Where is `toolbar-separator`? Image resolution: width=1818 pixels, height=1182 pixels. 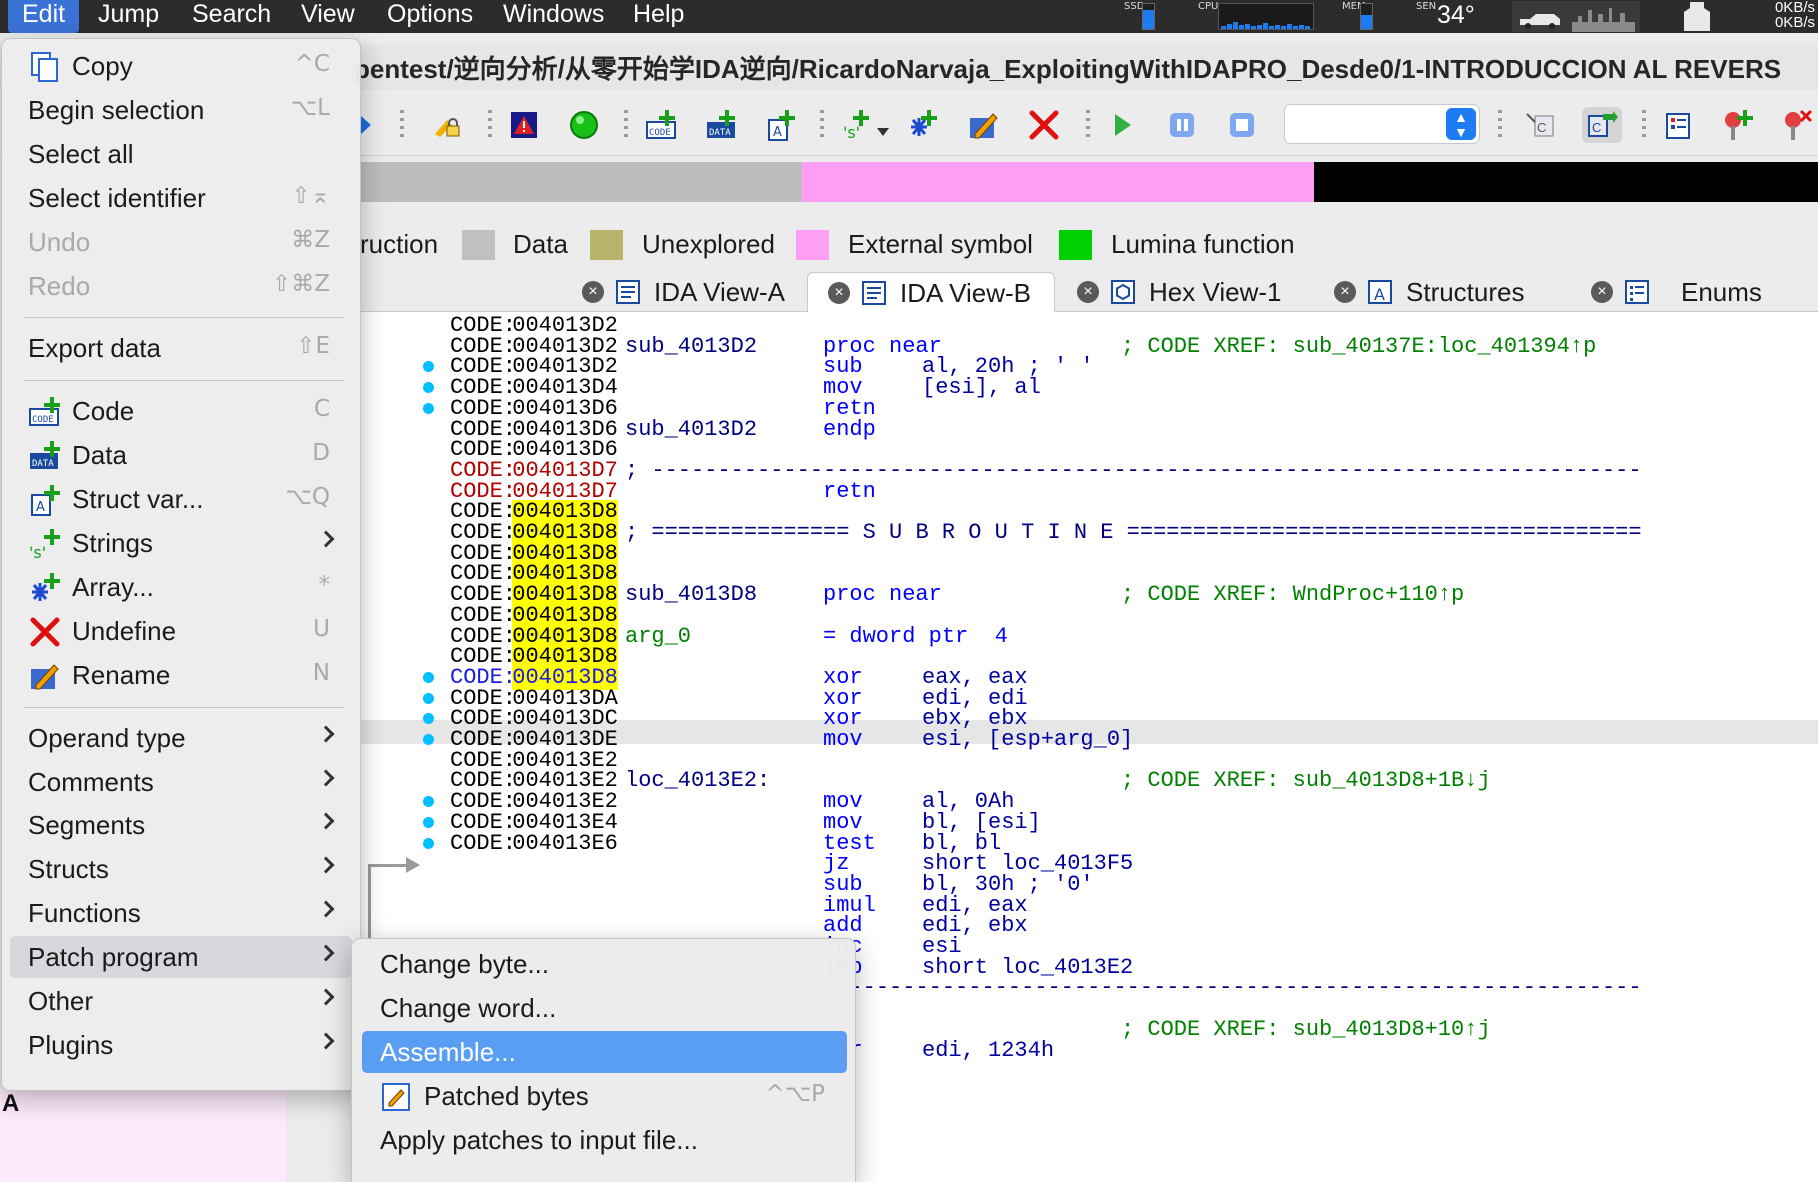 toolbar-separator is located at coordinates (822, 125).